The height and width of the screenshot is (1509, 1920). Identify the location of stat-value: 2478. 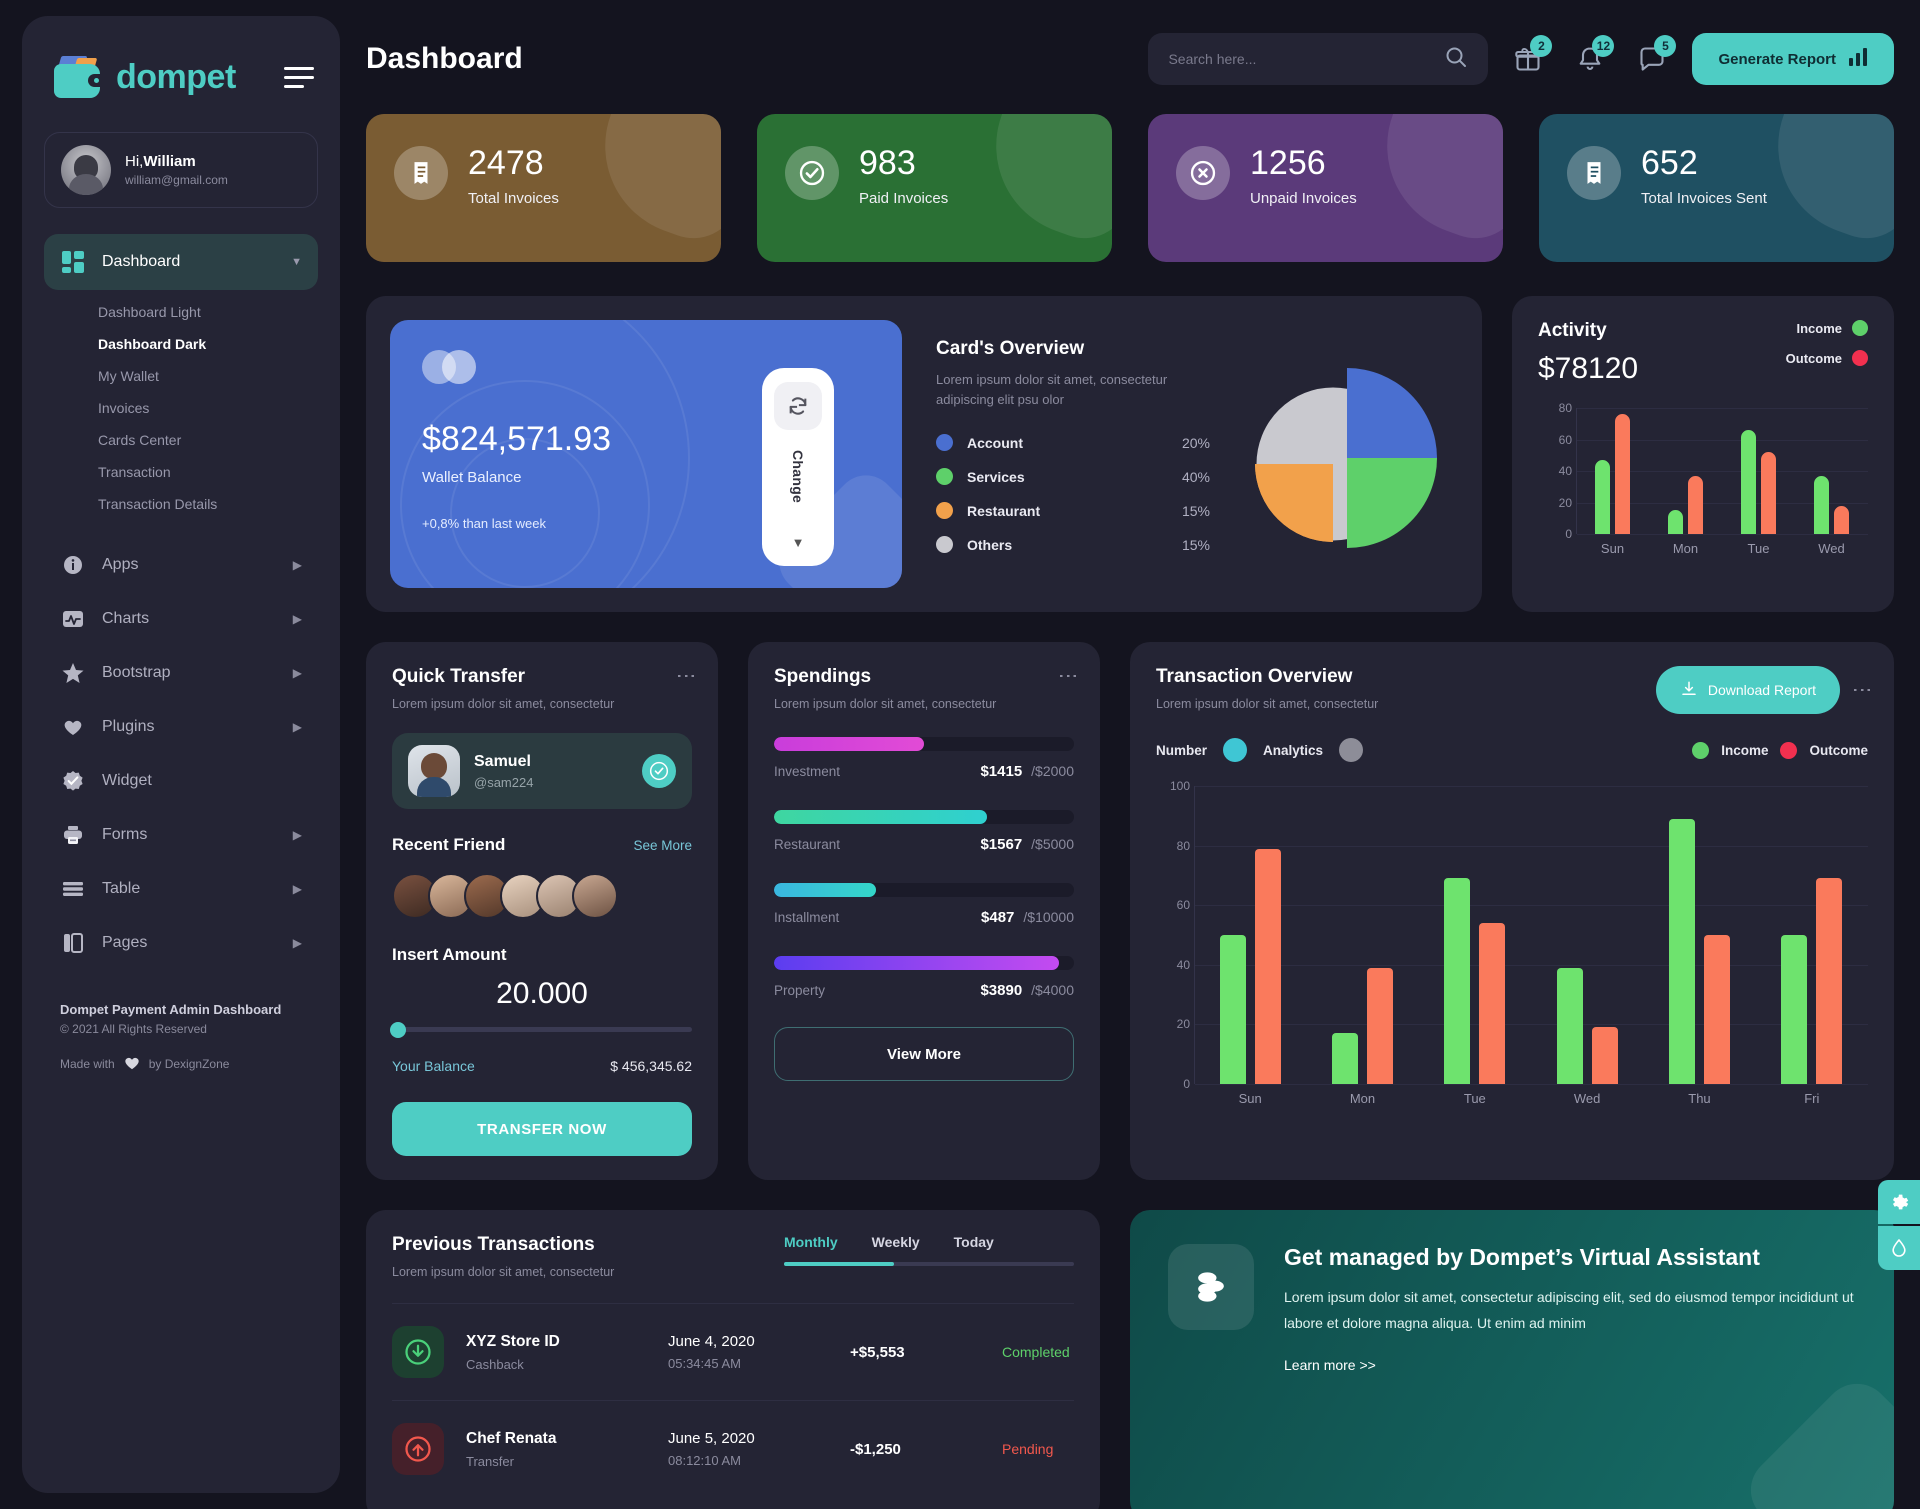
(506, 163).